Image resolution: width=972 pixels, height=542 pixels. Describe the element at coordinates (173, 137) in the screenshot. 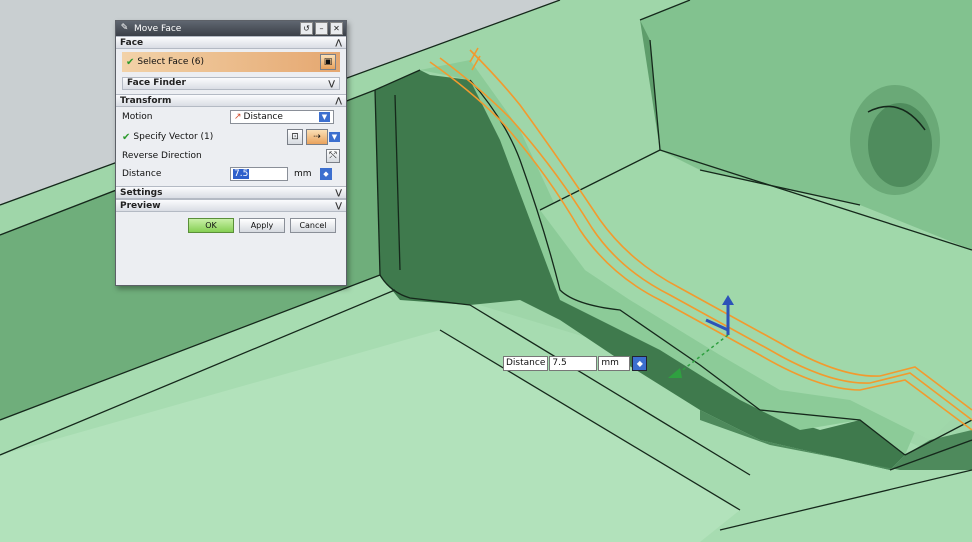

I see `specify-vector-label: Specify Vector (1)` at that location.